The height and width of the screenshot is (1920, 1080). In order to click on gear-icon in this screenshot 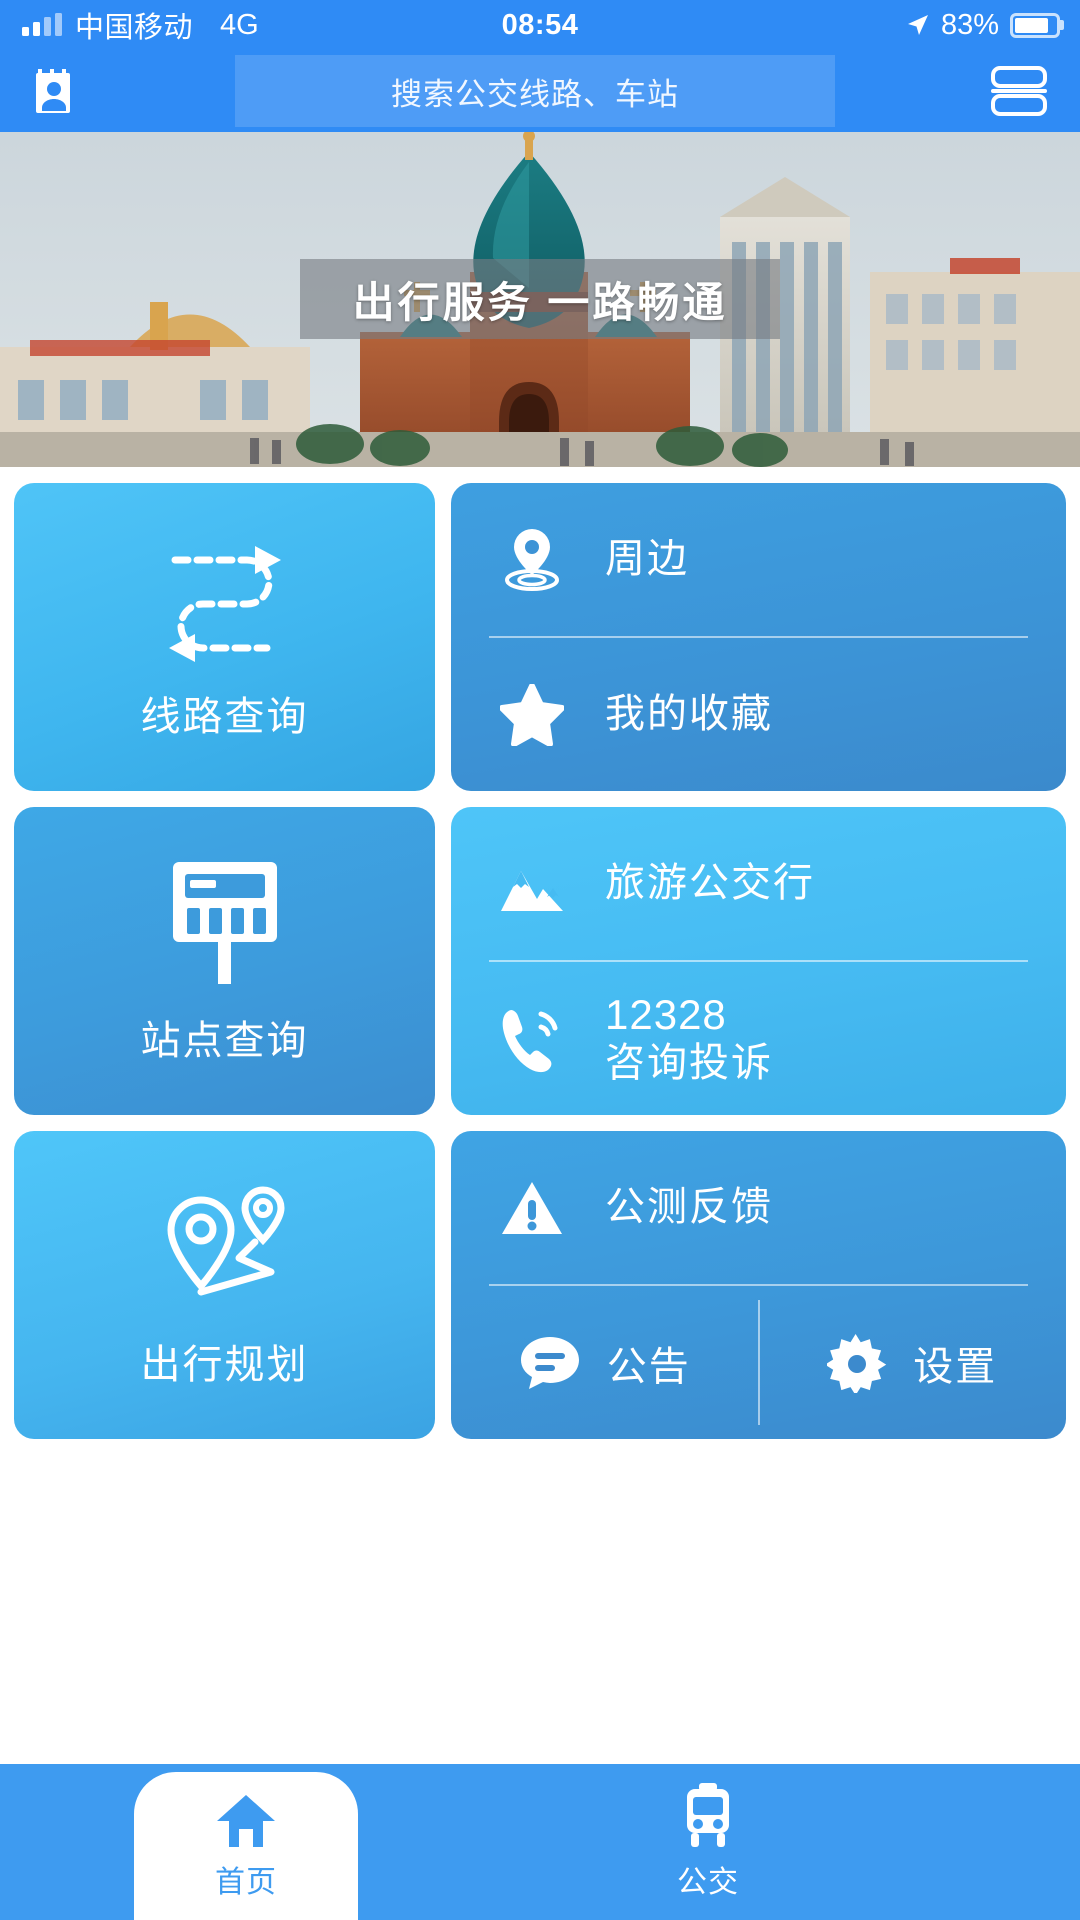, I will do `click(857, 1363)`.